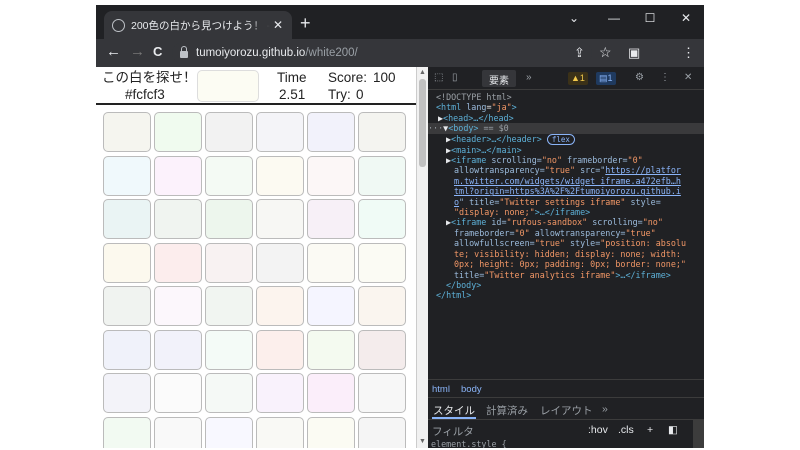  I want to click on tab-computed: 計算済み, so click(507, 410).